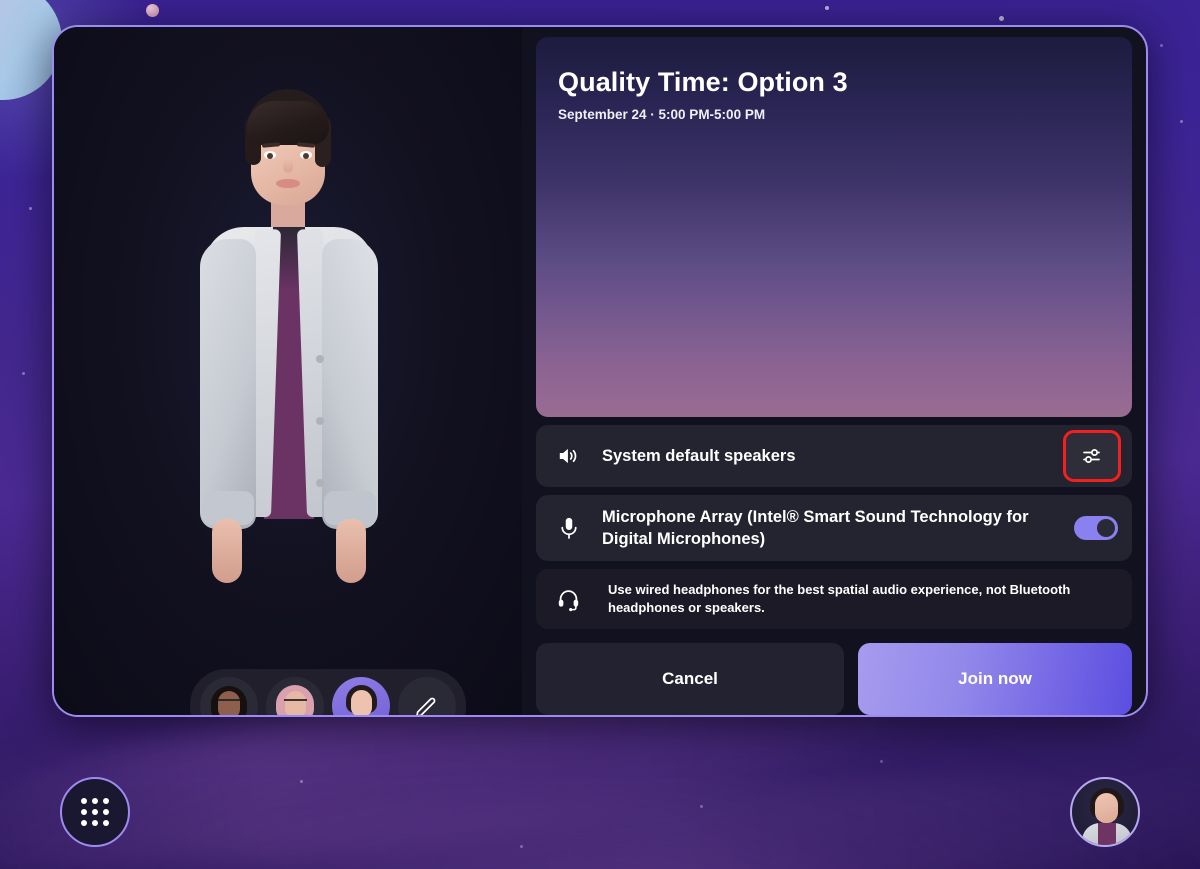 This screenshot has height=869, width=1200. Describe the element at coordinates (1106, 808) in the screenshot. I see `user-avatar-face` at that location.